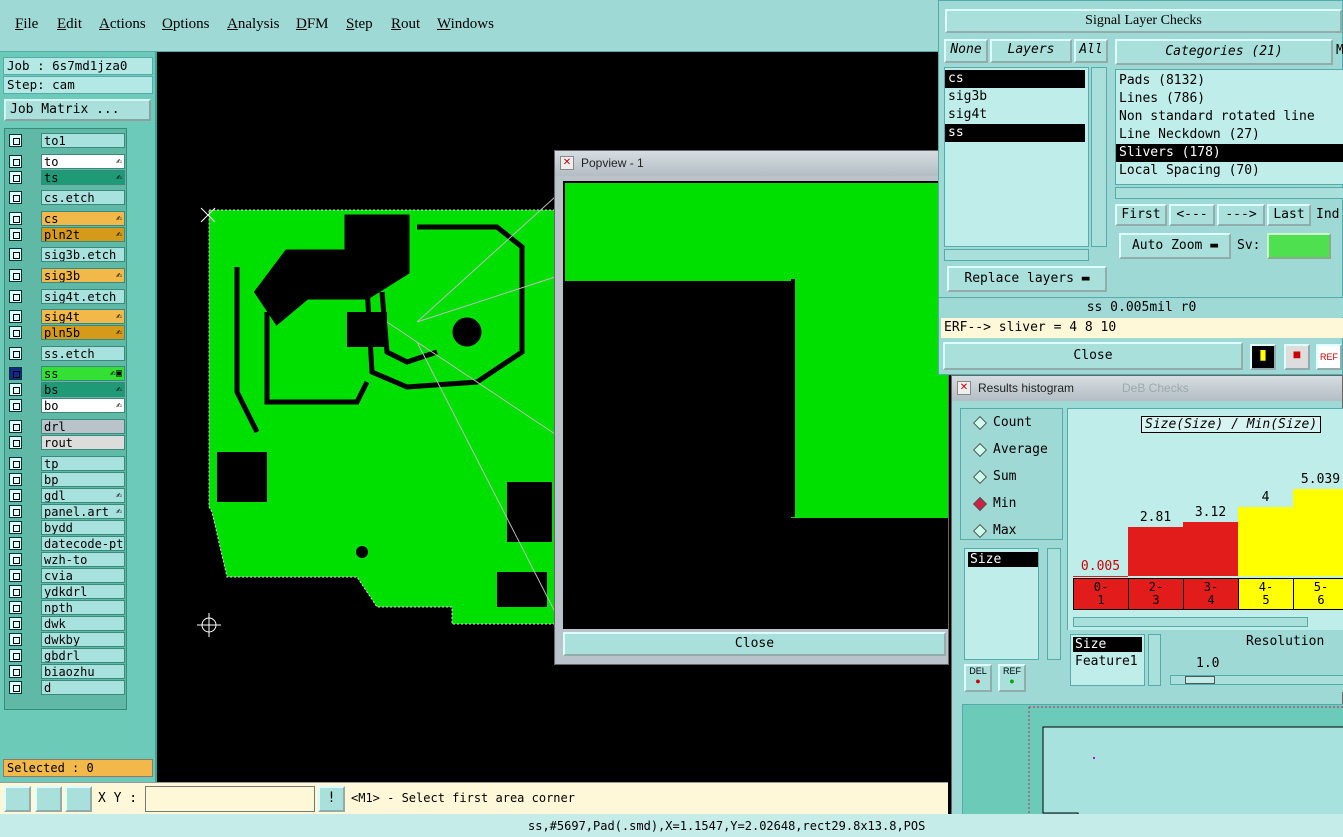  Describe the element at coordinates (1297, 357) in the screenshot. I see `exit-icon: ■` at that location.